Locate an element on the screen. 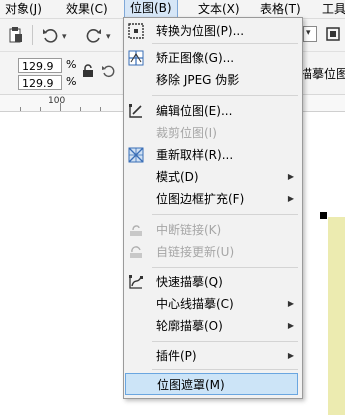 This screenshot has width=345, height=415. quick-trace-icon is located at coordinates (136, 282).